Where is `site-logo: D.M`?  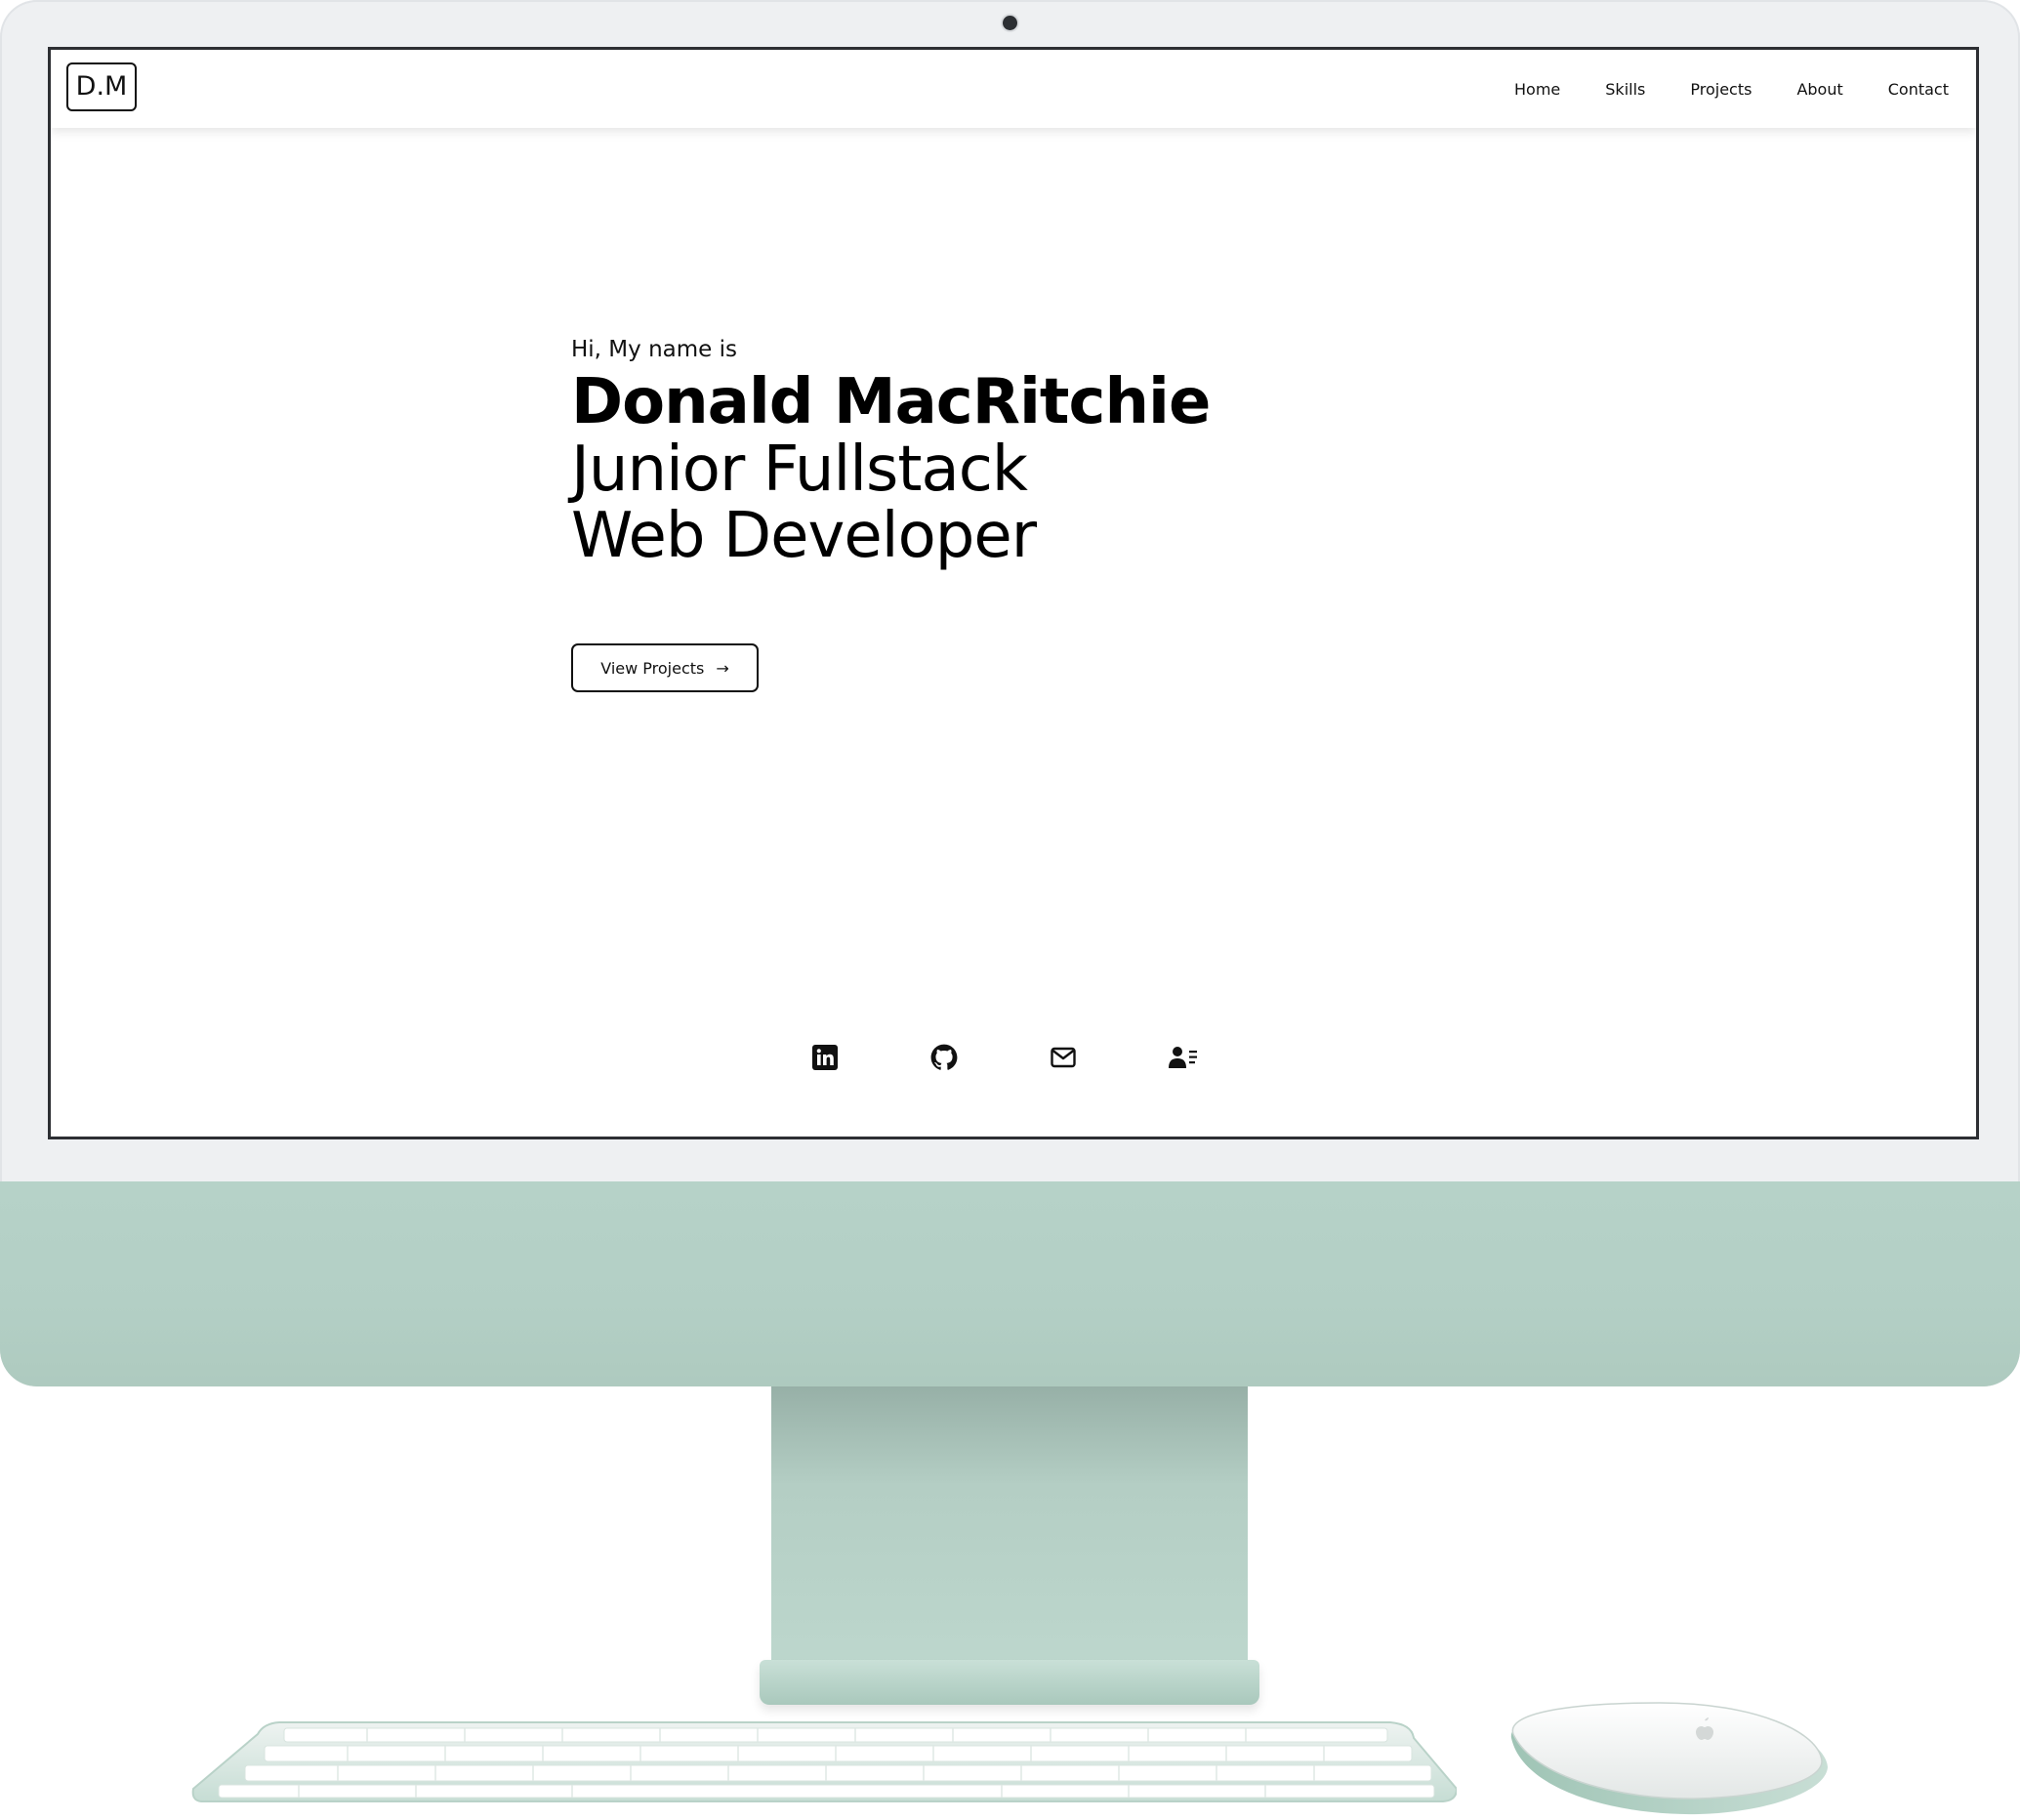 site-logo: D.M is located at coordinates (102, 86).